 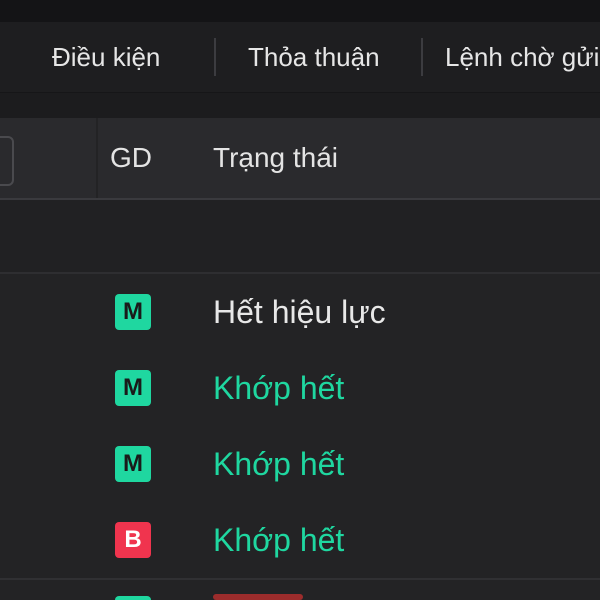 What do you see at coordinates (314, 57) in the screenshot?
I see `tab-agreement: Thỏa thuận` at bounding box center [314, 57].